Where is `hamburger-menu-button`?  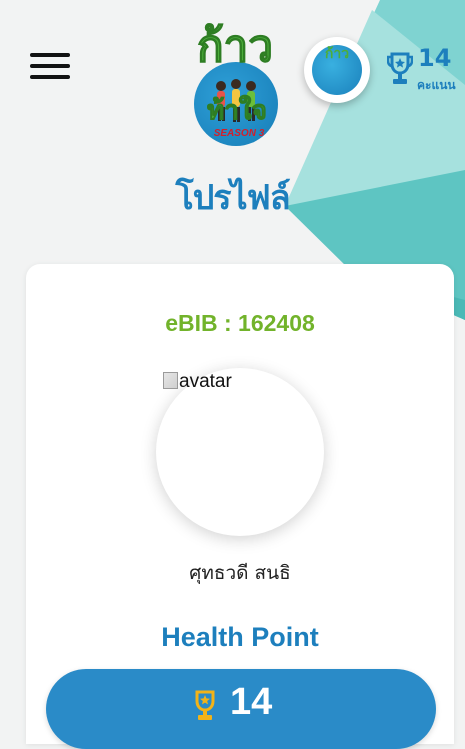 hamburger-menu-button is located at coordinates (50, 65).